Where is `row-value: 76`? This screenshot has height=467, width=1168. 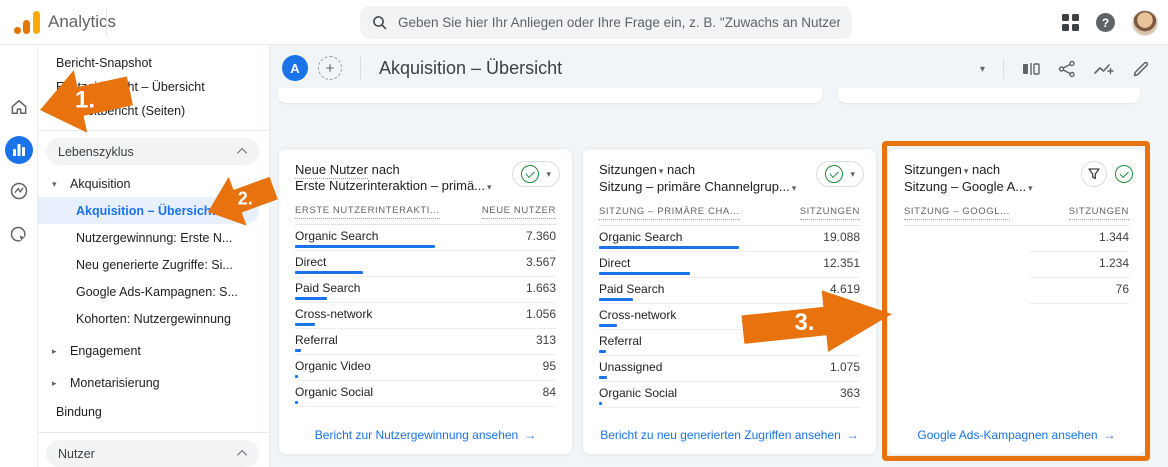
row-value: 76 is located at coordinates (1079, 293).